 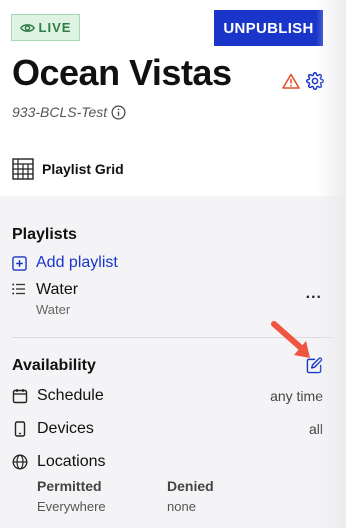 I want to click on device-icon, so click(x=20, y=429).